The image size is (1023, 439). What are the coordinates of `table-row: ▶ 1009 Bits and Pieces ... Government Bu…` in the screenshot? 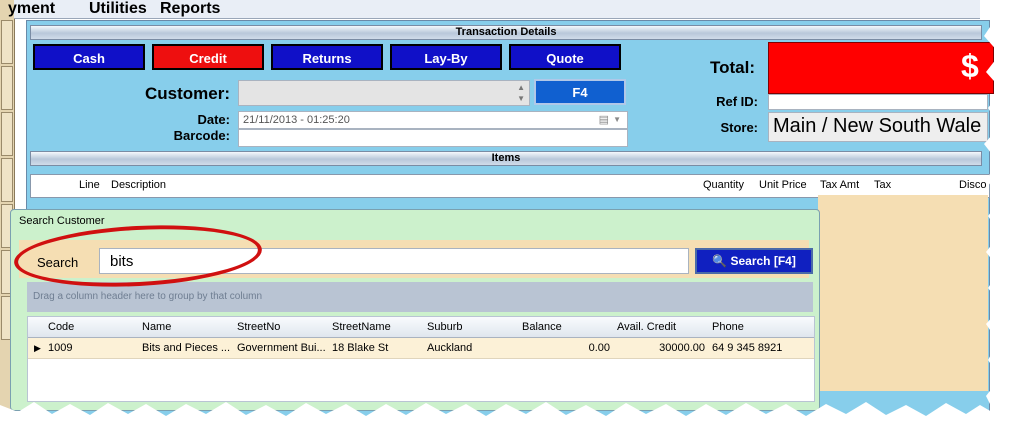 It's located at (421, 348).